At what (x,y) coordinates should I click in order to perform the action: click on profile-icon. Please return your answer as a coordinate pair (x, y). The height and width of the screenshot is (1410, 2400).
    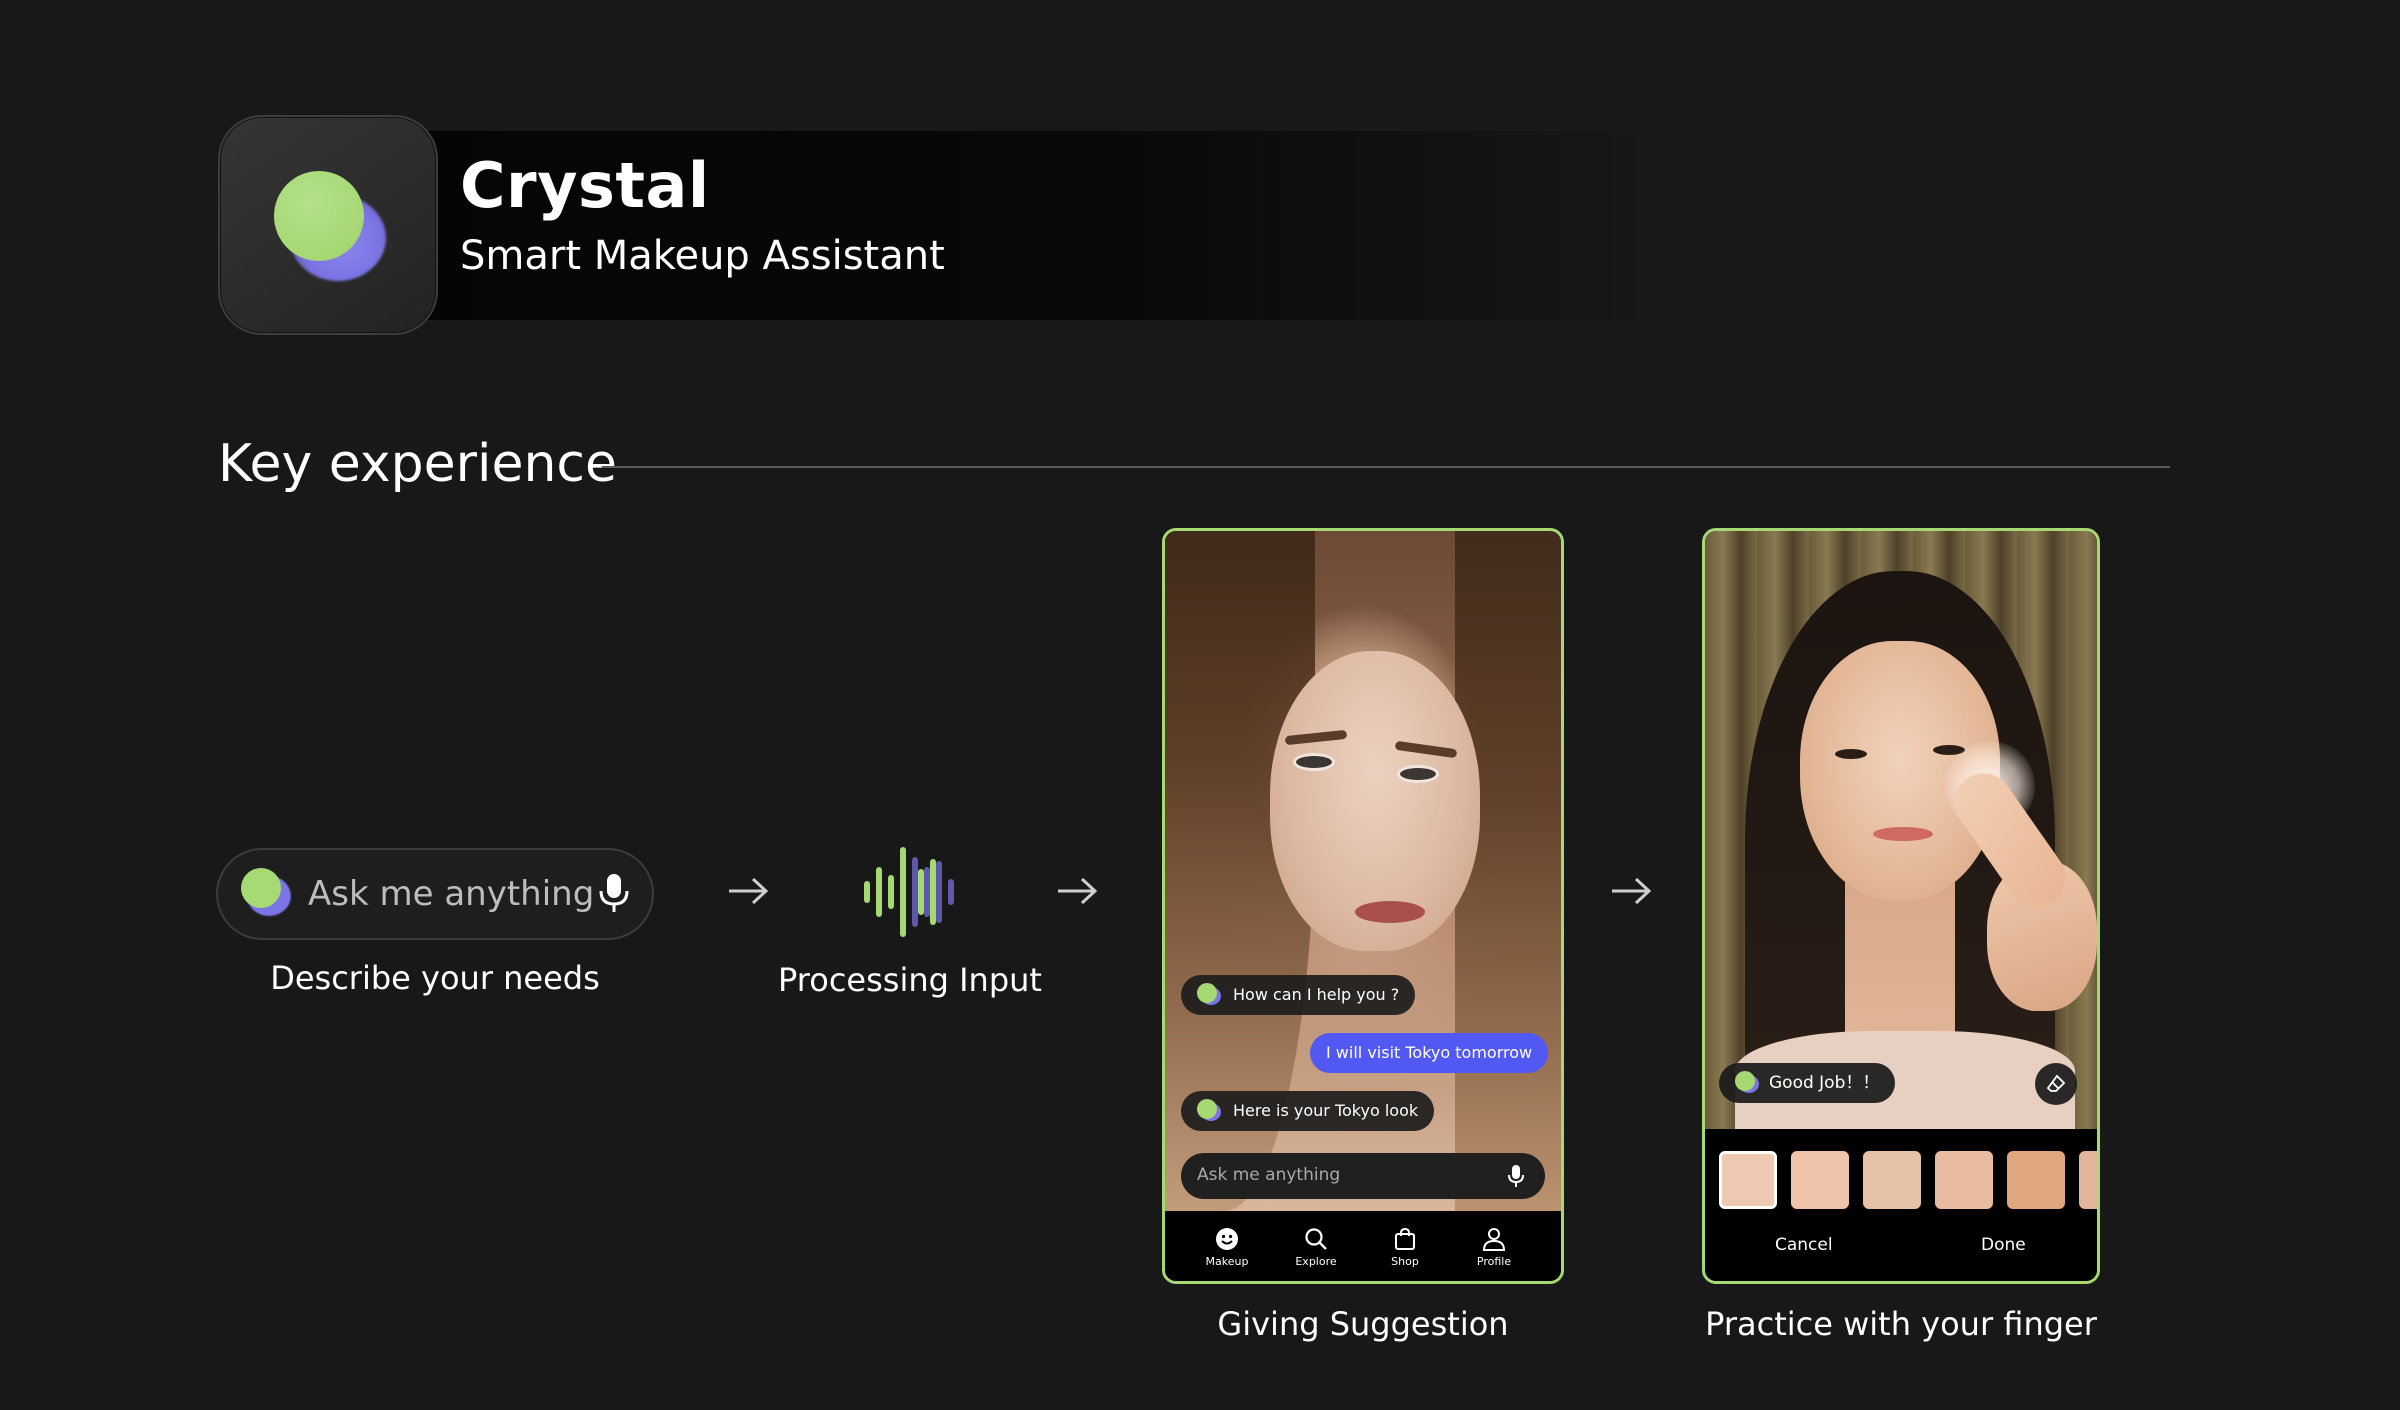
    Looking at the image, I should click on (1494, 1239).